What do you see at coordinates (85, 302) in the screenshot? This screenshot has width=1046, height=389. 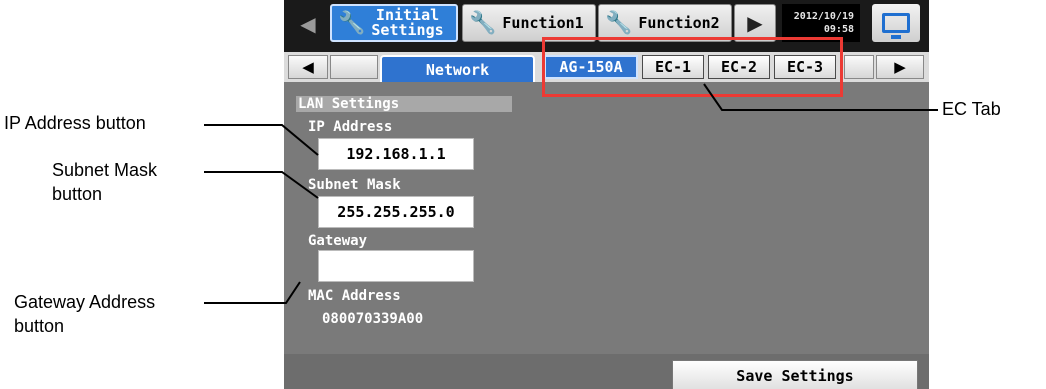 I see `annotation-gateway-line1: Gateway Address` at bounding box center [85, 302].